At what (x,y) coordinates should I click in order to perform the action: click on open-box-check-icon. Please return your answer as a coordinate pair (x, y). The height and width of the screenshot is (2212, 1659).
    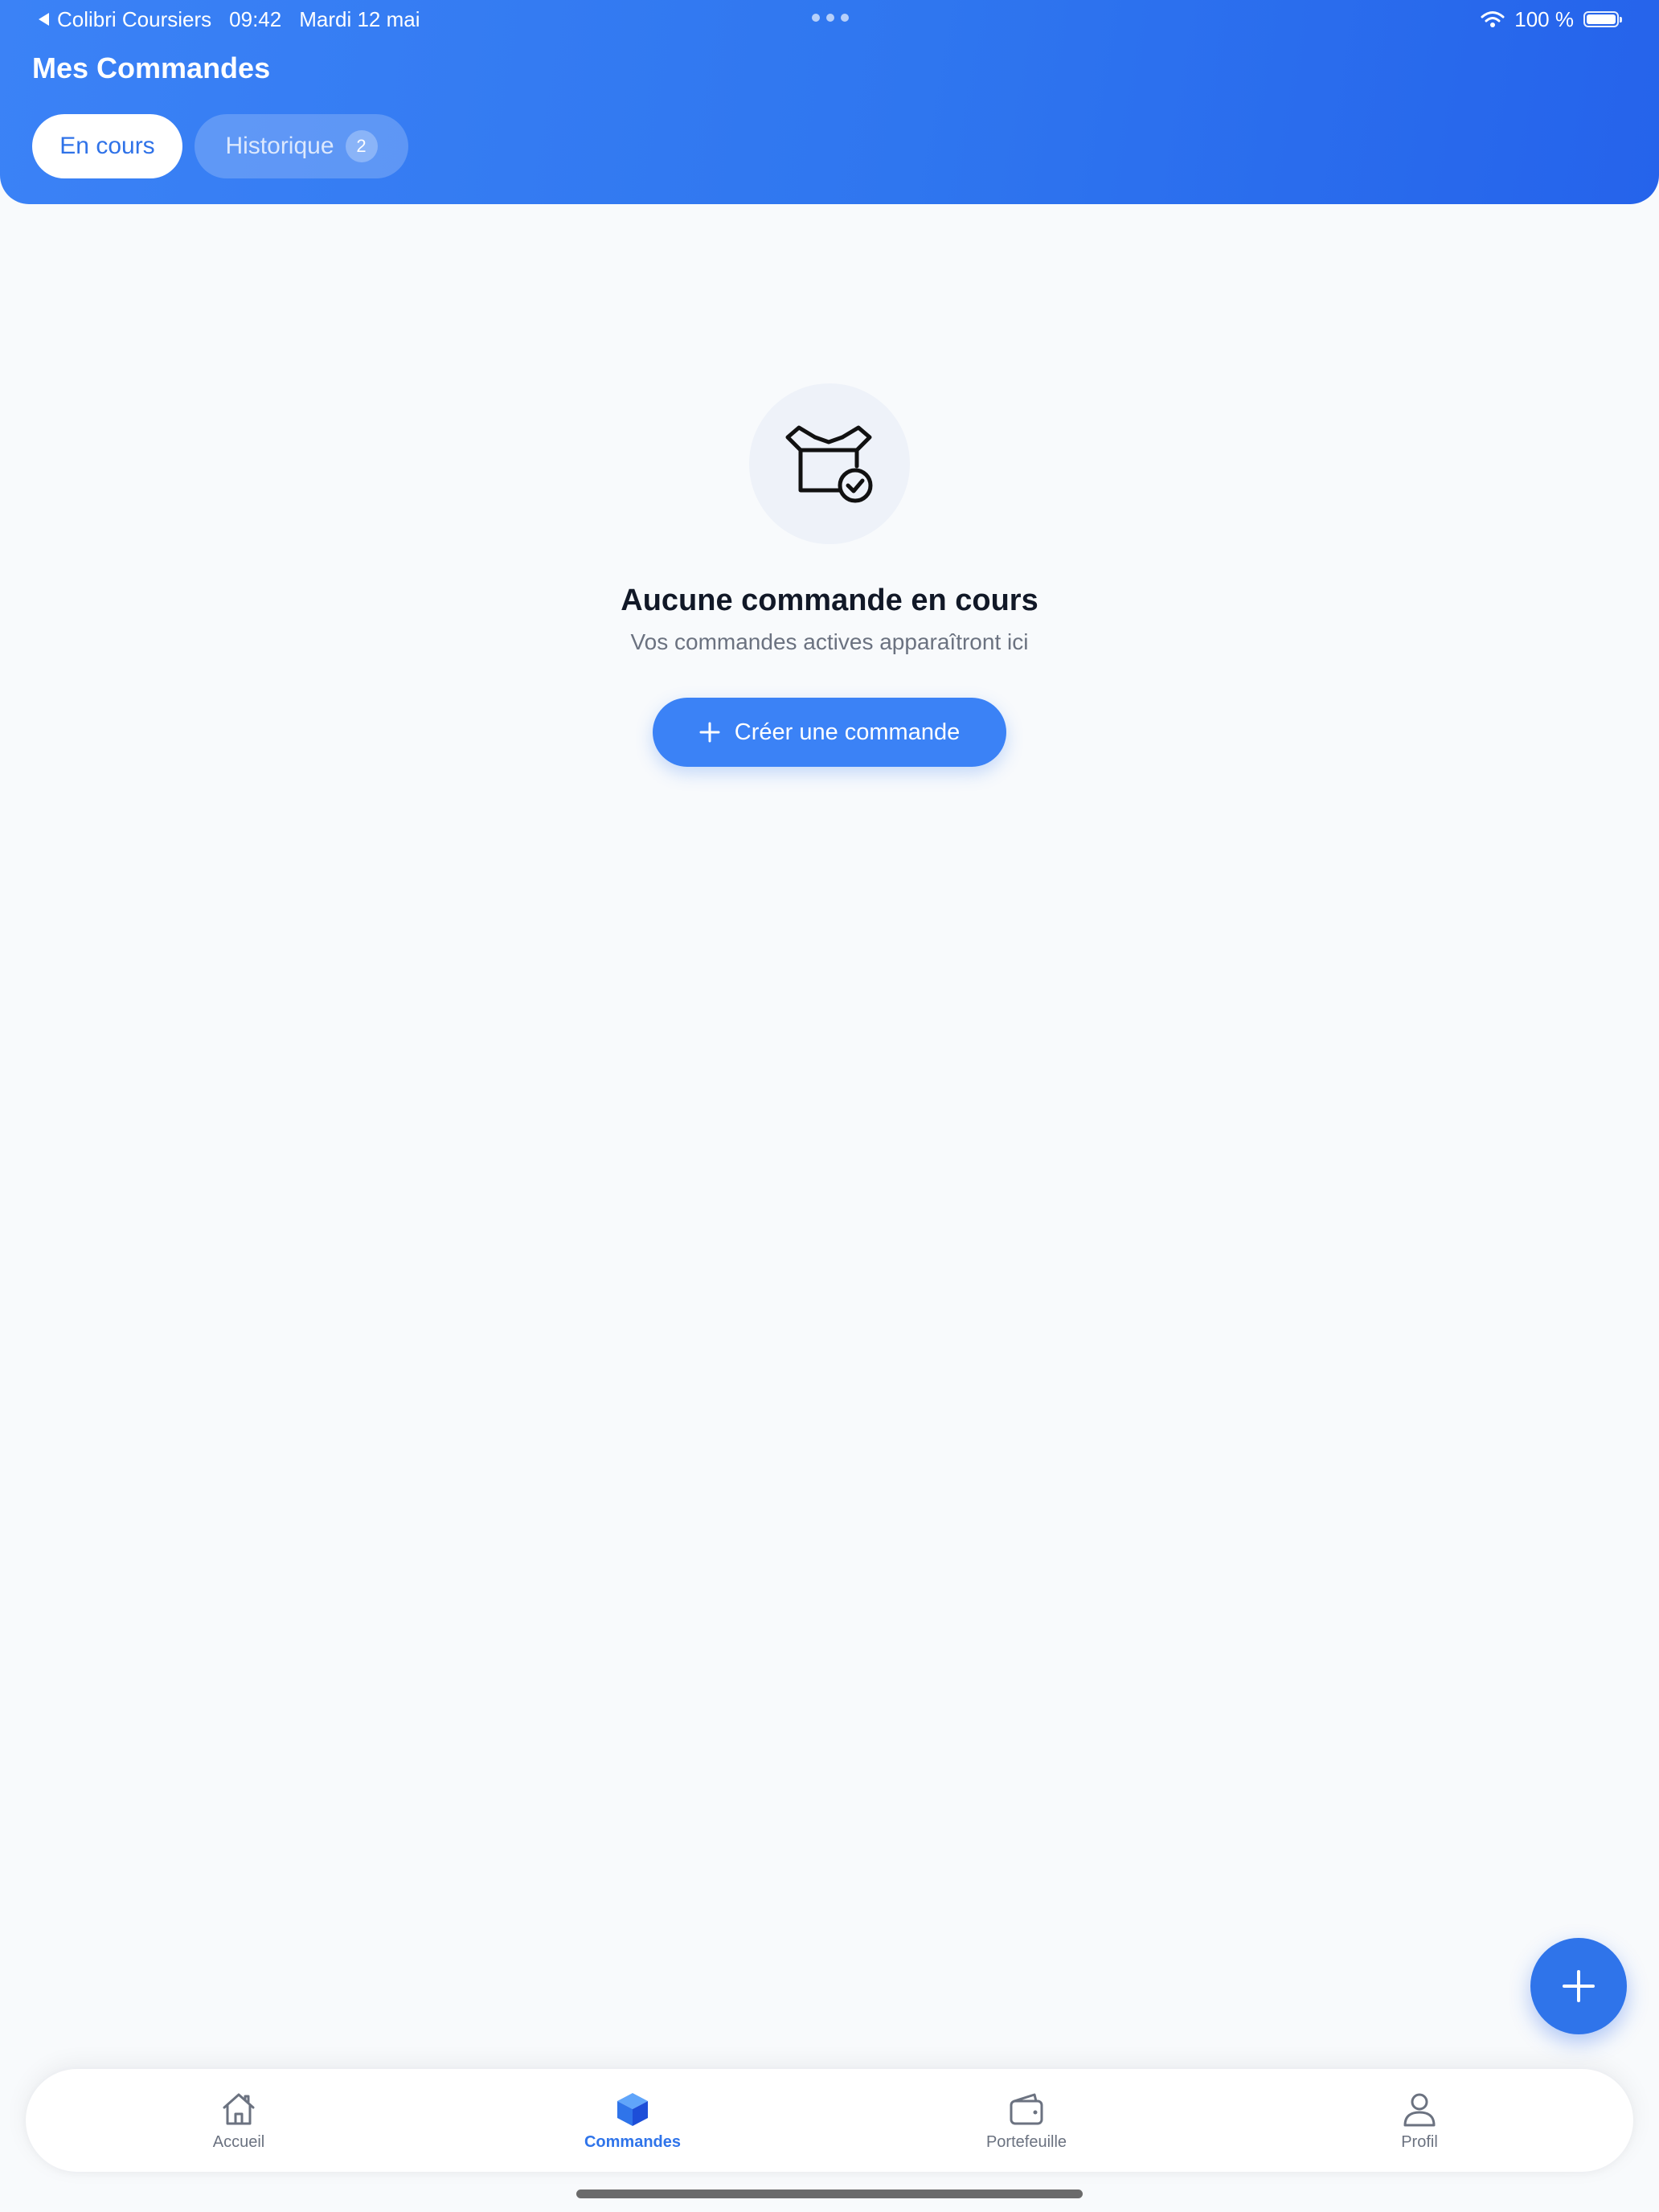
    Looking at the image, I should click on (829, 464).